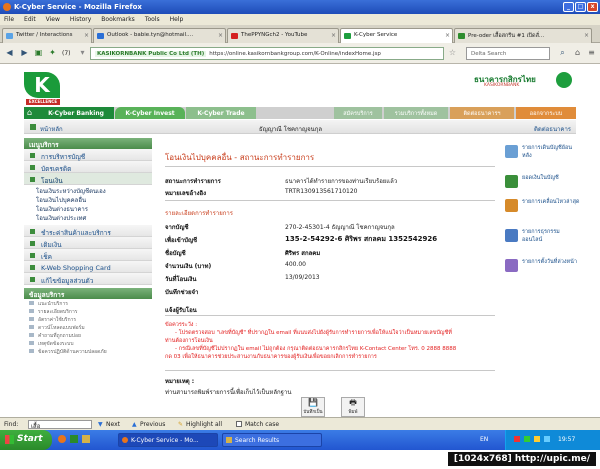 The height and width of the screenshot is (469, 600). What do you see at coordinates (482, 113) in the screenshot?
I see `link-contact: ติดต่อธนาคารฯ` at bounding box center [482, 113].